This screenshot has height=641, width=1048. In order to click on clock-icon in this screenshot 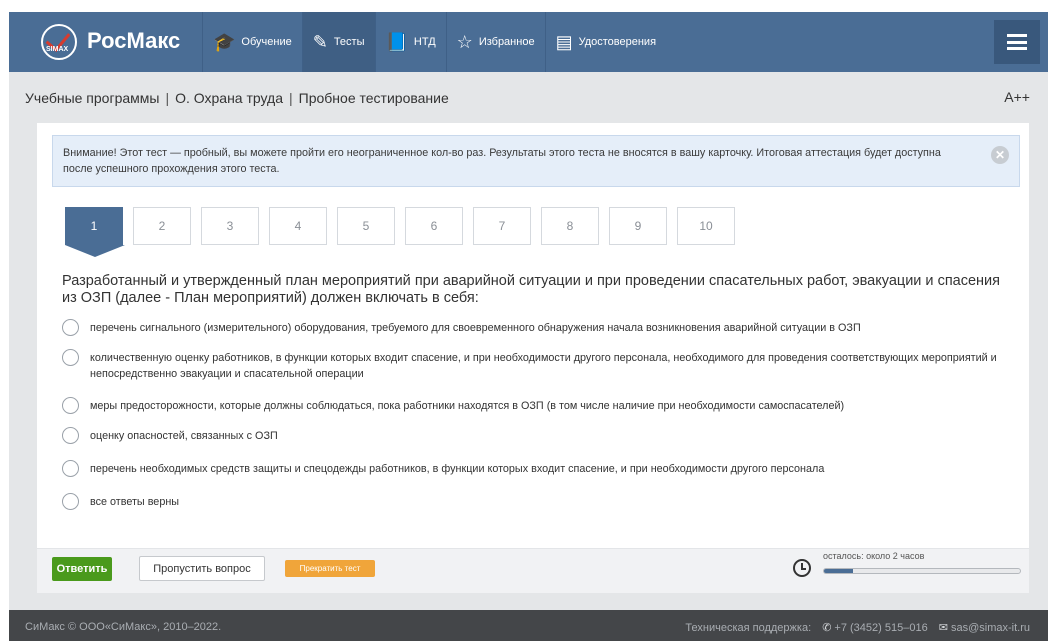, I will do `click(802, 568)`.